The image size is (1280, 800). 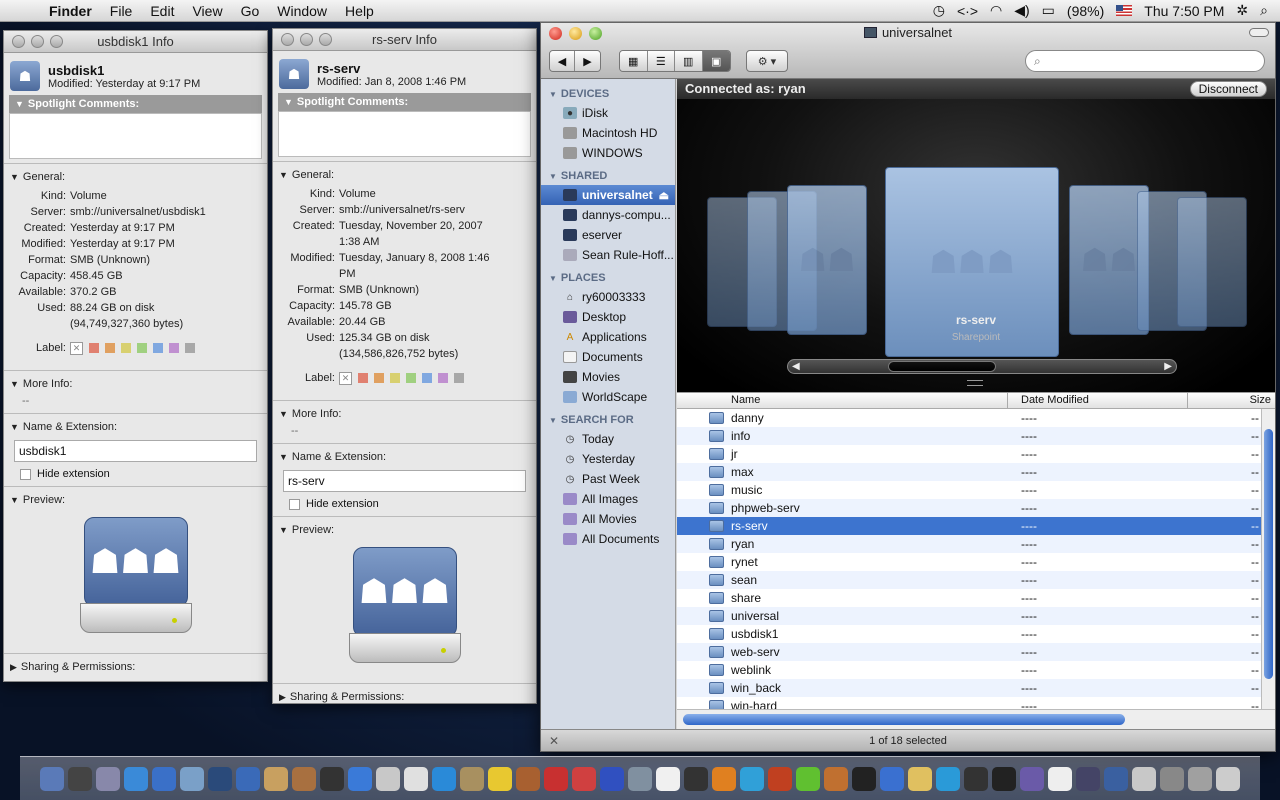 What do you see at coordinates (969, 508) in the screenshot?
I see `file-row: phpweb-serv ---- --` at bounding box center [969, 508].